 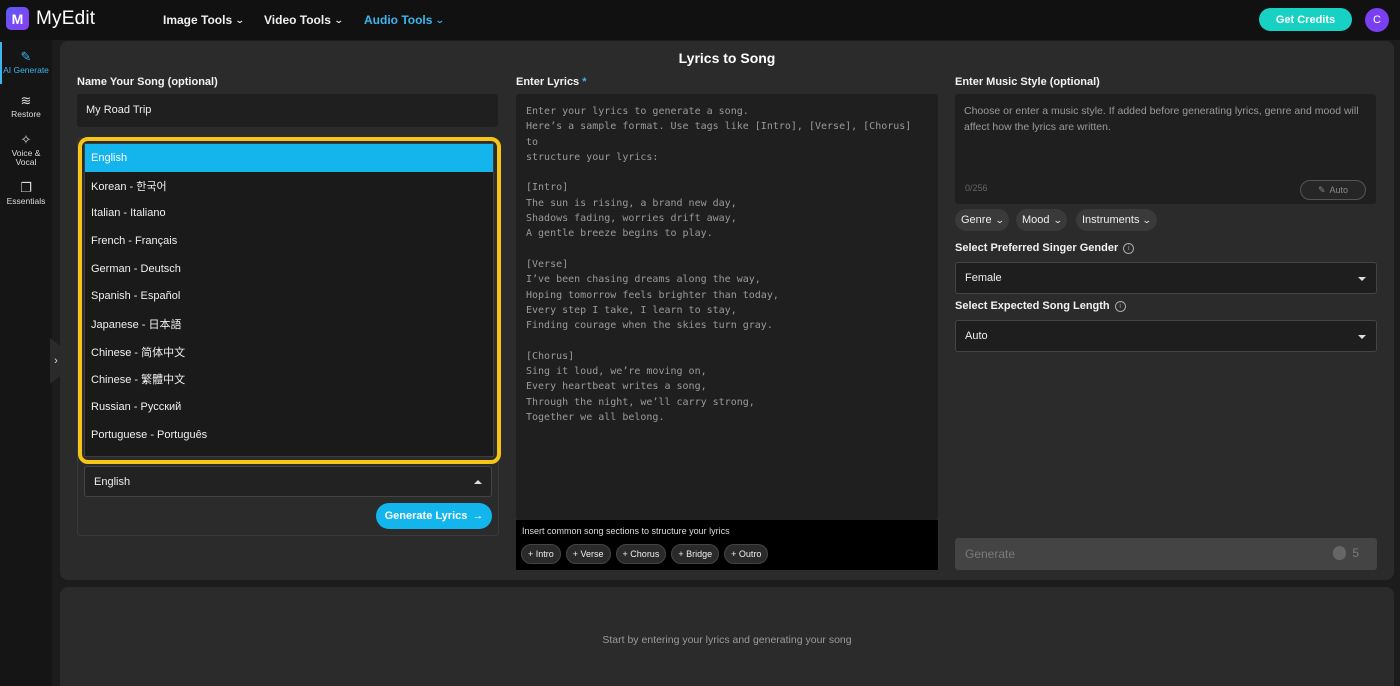 I want to click on credit-icon, so click(x=1340, y=553).